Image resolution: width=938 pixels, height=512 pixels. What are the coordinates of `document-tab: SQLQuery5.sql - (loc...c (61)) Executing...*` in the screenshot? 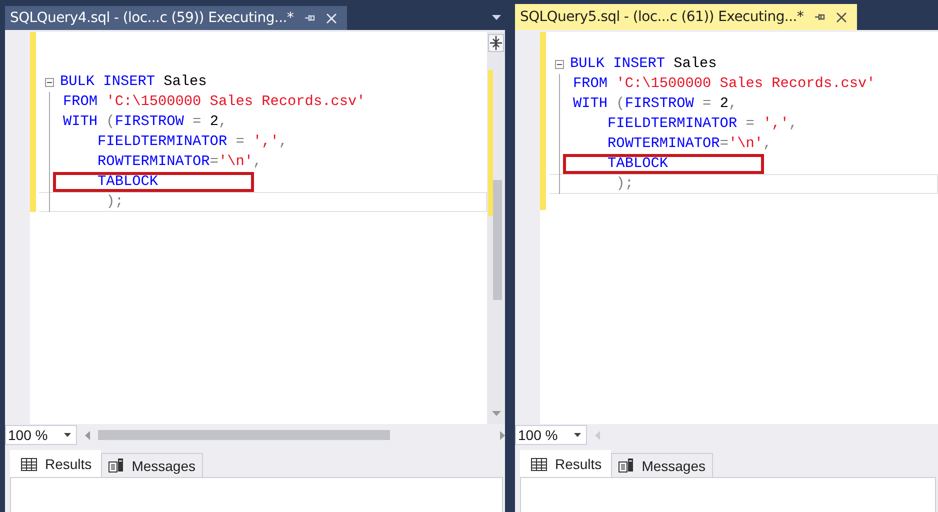 It's located at (686, 17).